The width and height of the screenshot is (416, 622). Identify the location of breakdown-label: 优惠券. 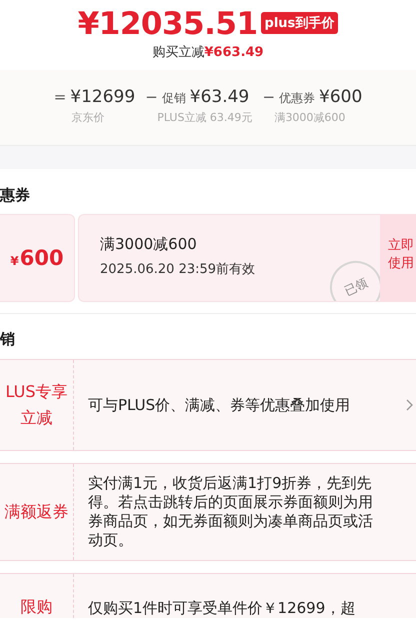
(297, 98).